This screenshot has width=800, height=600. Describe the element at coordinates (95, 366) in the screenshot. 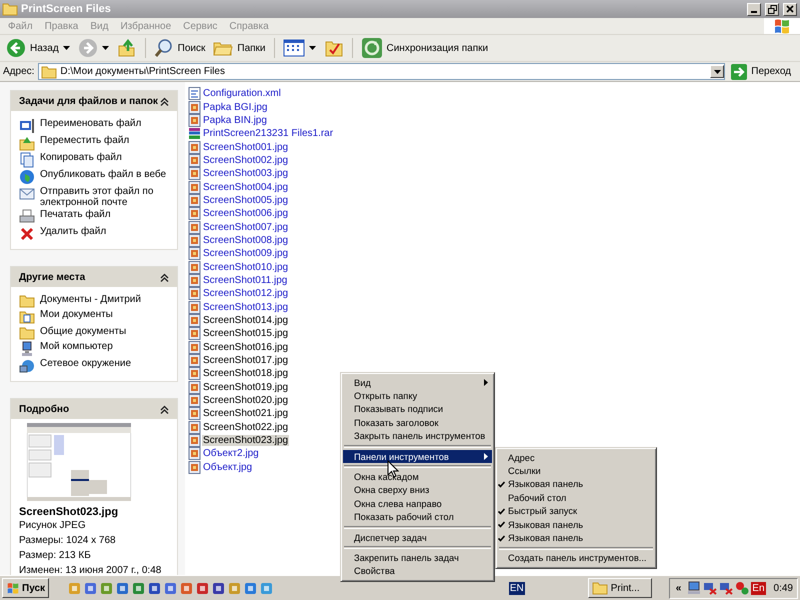

I see `task-link: Сетевое окружение` at that location.